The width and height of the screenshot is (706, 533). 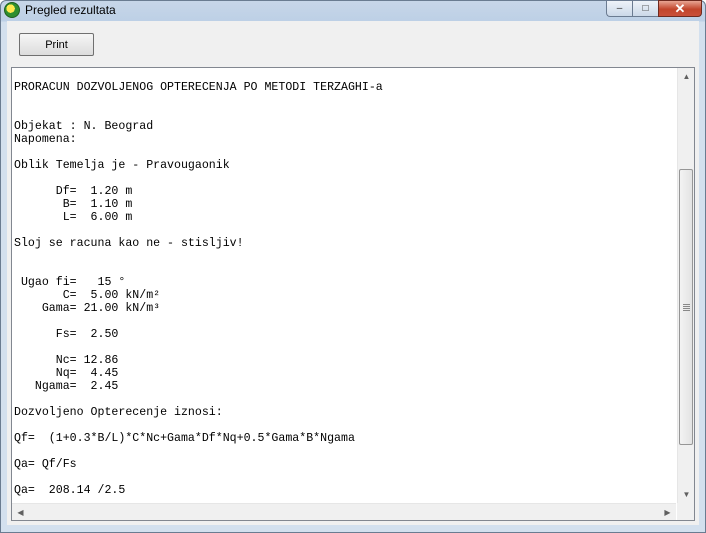 What do you see at coordinates (66, 386) in the screenshot?
I see `report-line: Ngama= 2.45` at bounding box center [66, 386].